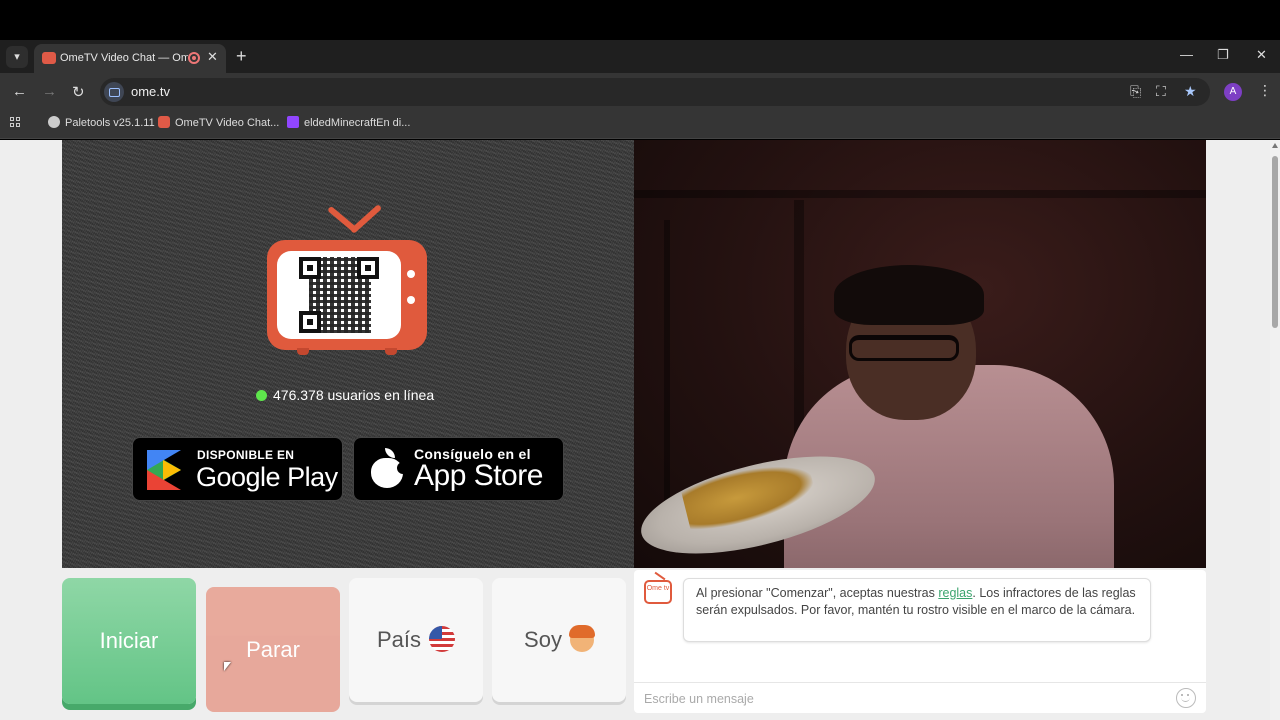  Describe the element at coordinates (399, 639) in the screenshot. I see `country-label: País` at that location.